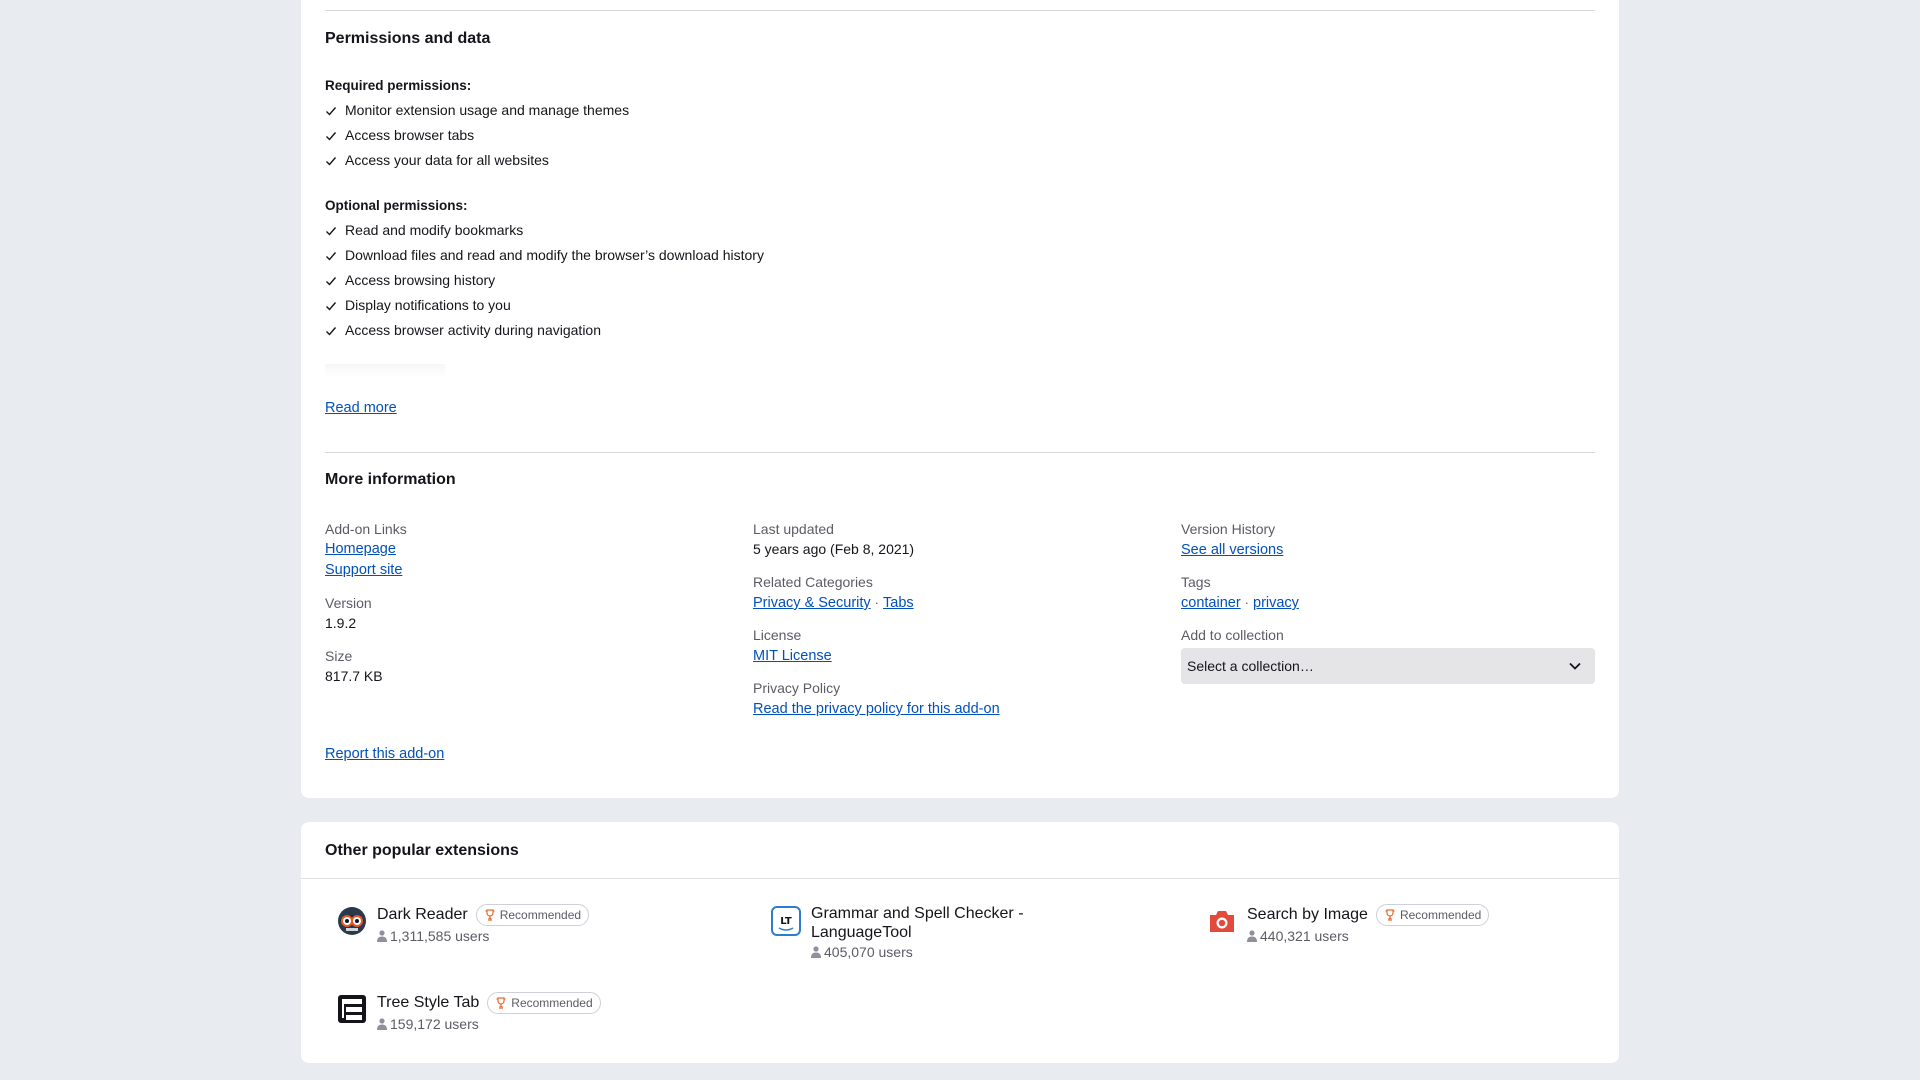 The width and height of the screenshot is (1920, 1080). What do you see at coordinates (352, 921) in the screenshot?
I see `dark-reader-icon` at bounding box center [352, 921].